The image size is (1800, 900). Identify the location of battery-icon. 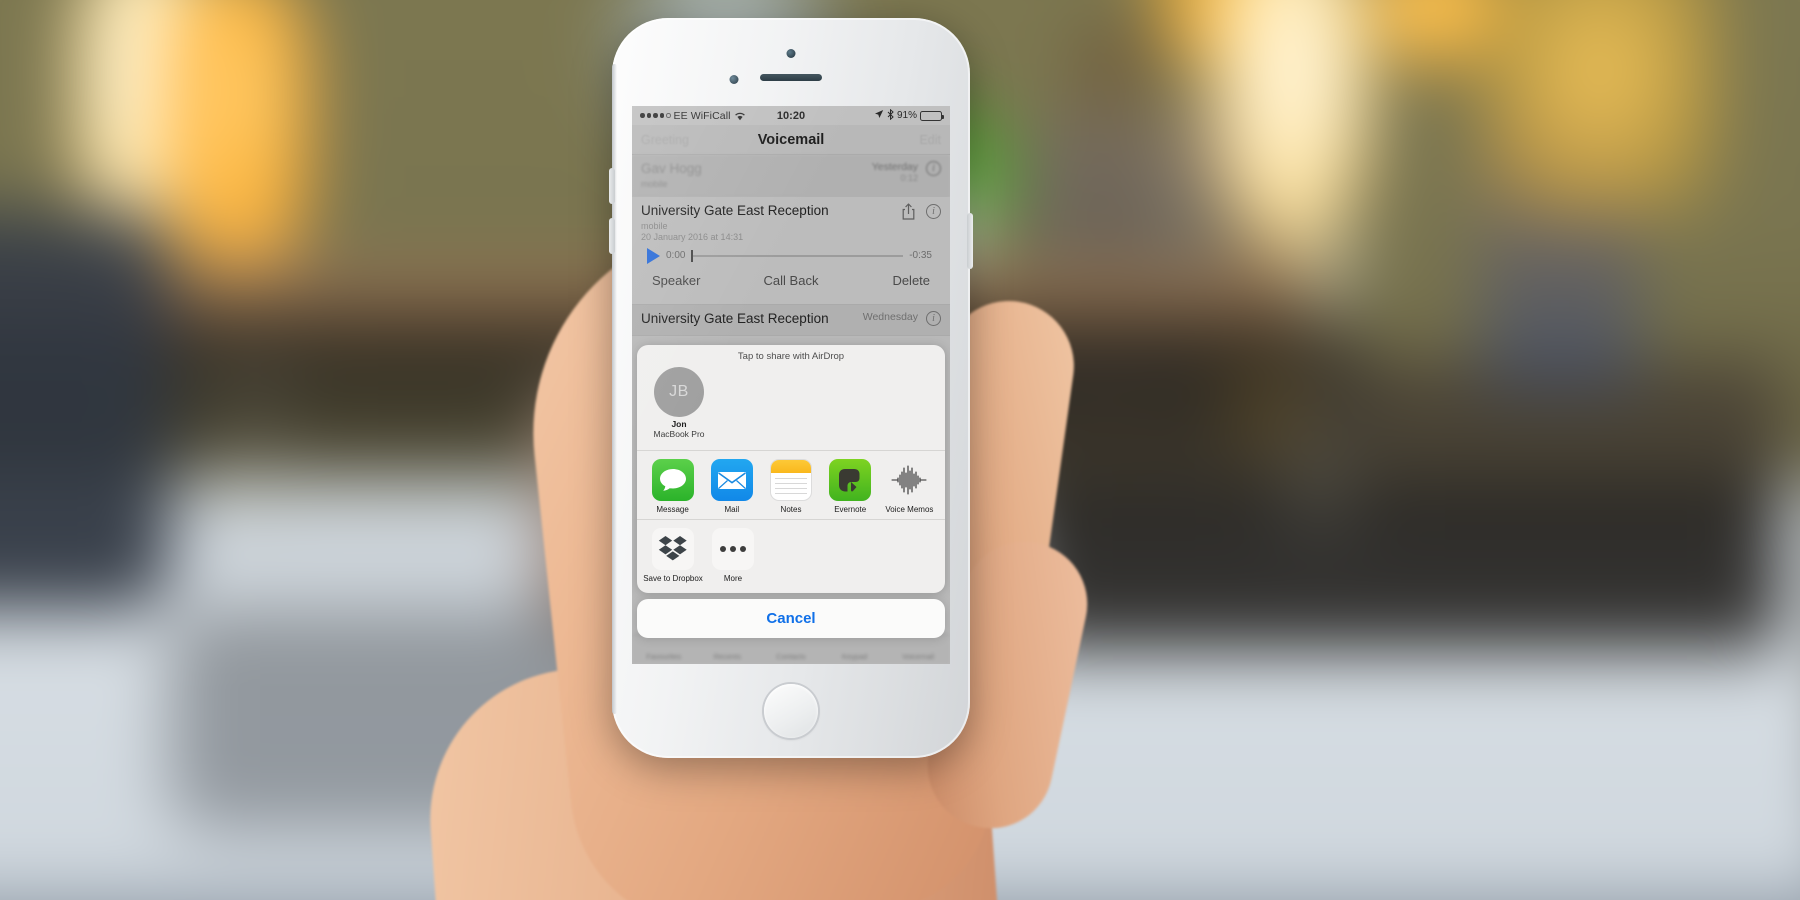
(932, 115).